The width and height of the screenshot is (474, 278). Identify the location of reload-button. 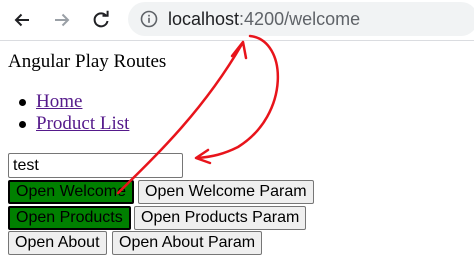
(101, 20).